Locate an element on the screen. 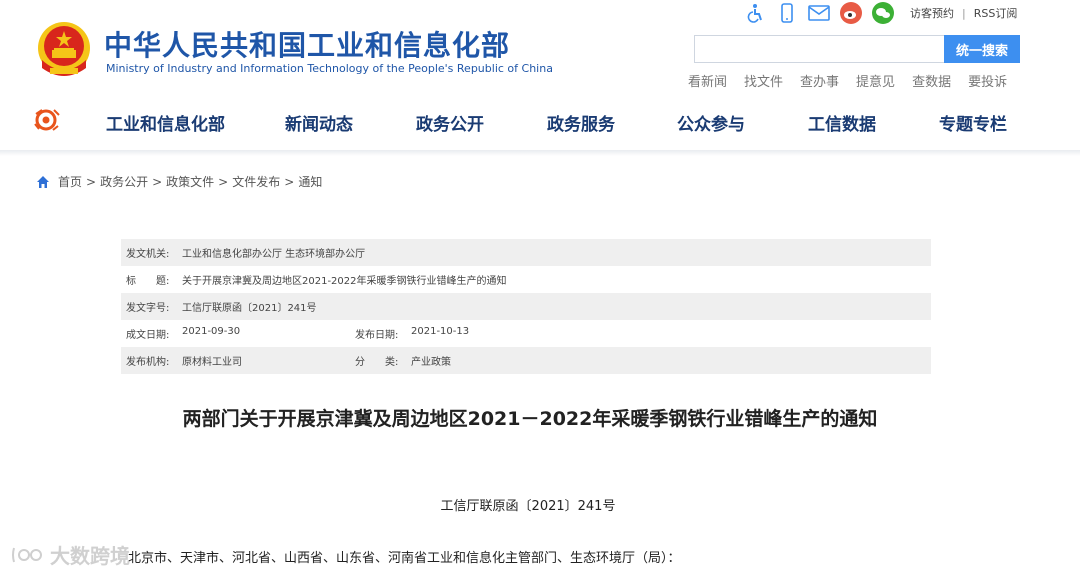 This screenshot has height=575, width=1080. nav-item-data: 工信数据 is located at coordinates (873, 122).